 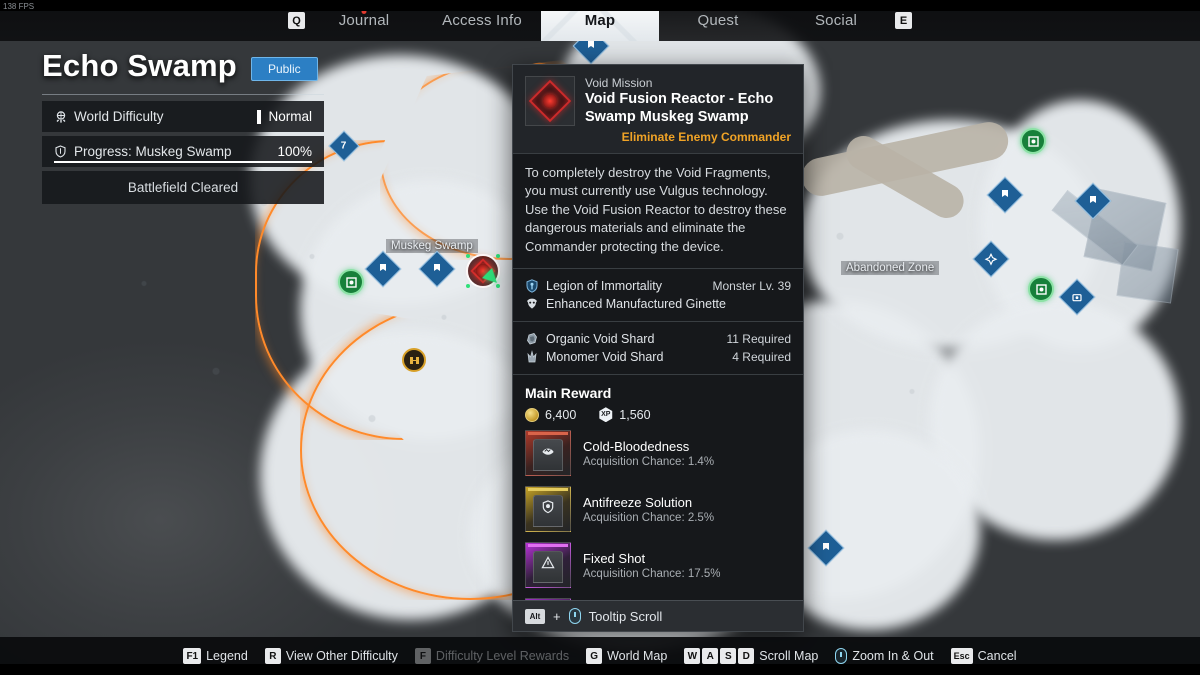 I want to click on letterbox-top, so click(x=600, y=5).